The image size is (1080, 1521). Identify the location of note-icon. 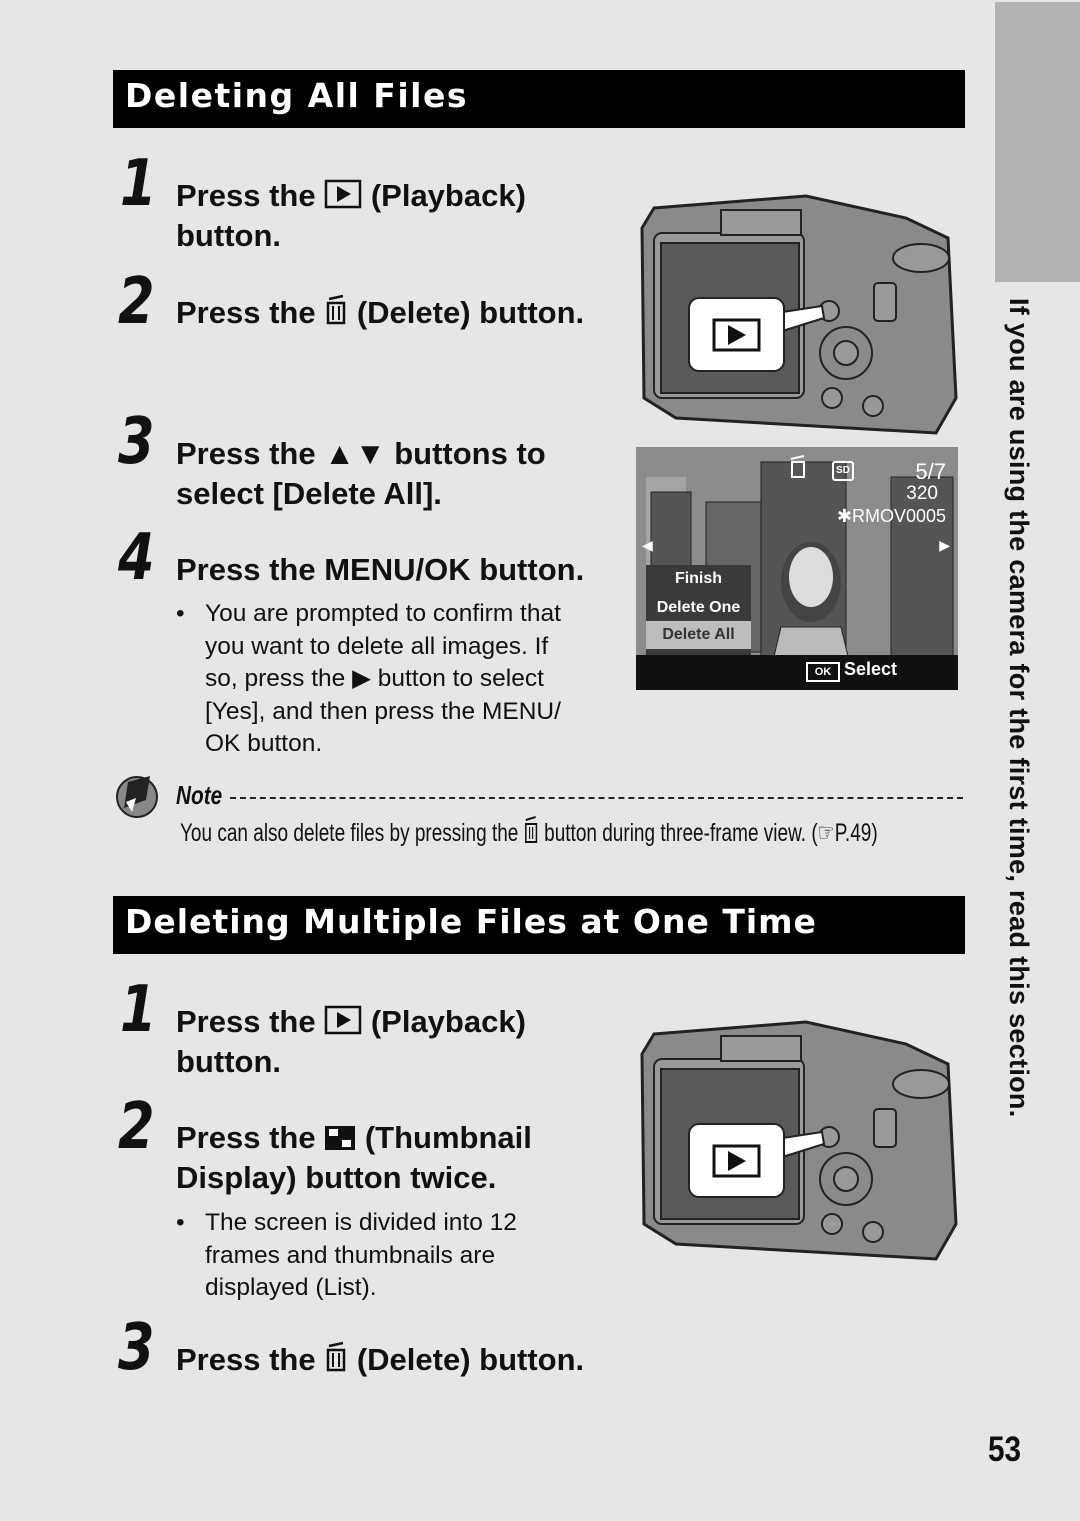
(137, 797).